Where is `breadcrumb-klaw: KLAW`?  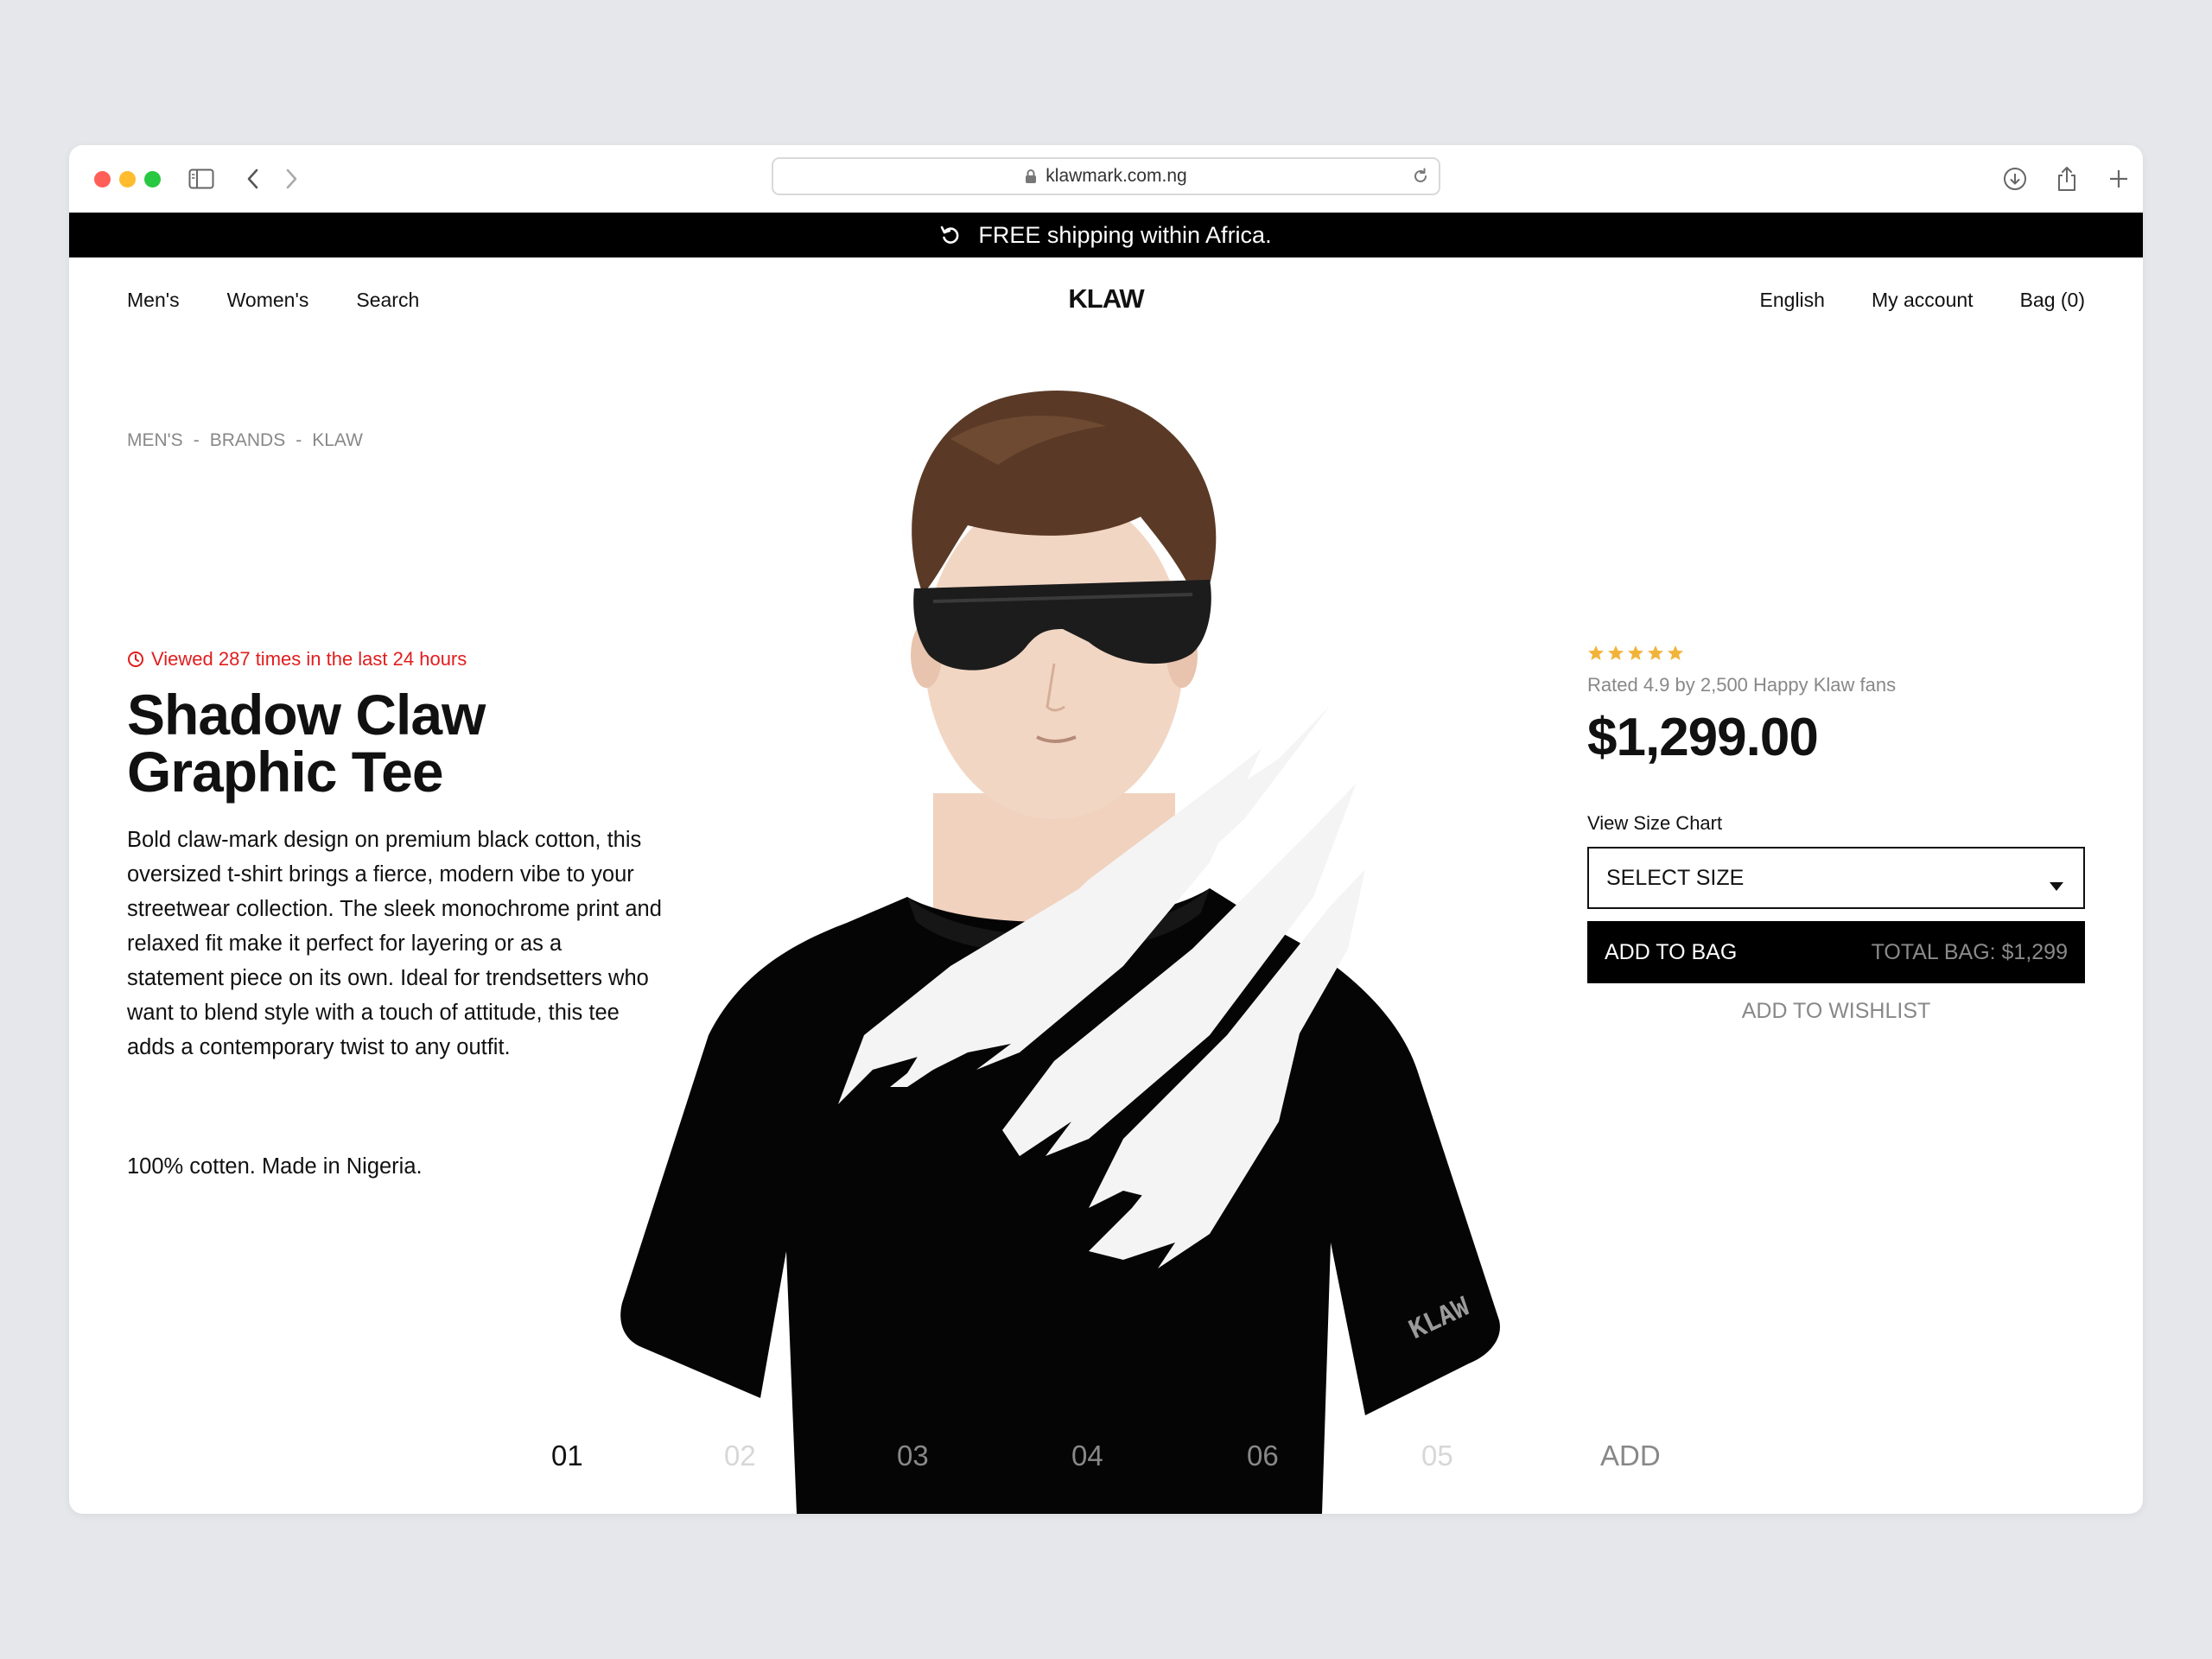 breadcrumb-klaw: KLAW is located at coordinates (337, 440).